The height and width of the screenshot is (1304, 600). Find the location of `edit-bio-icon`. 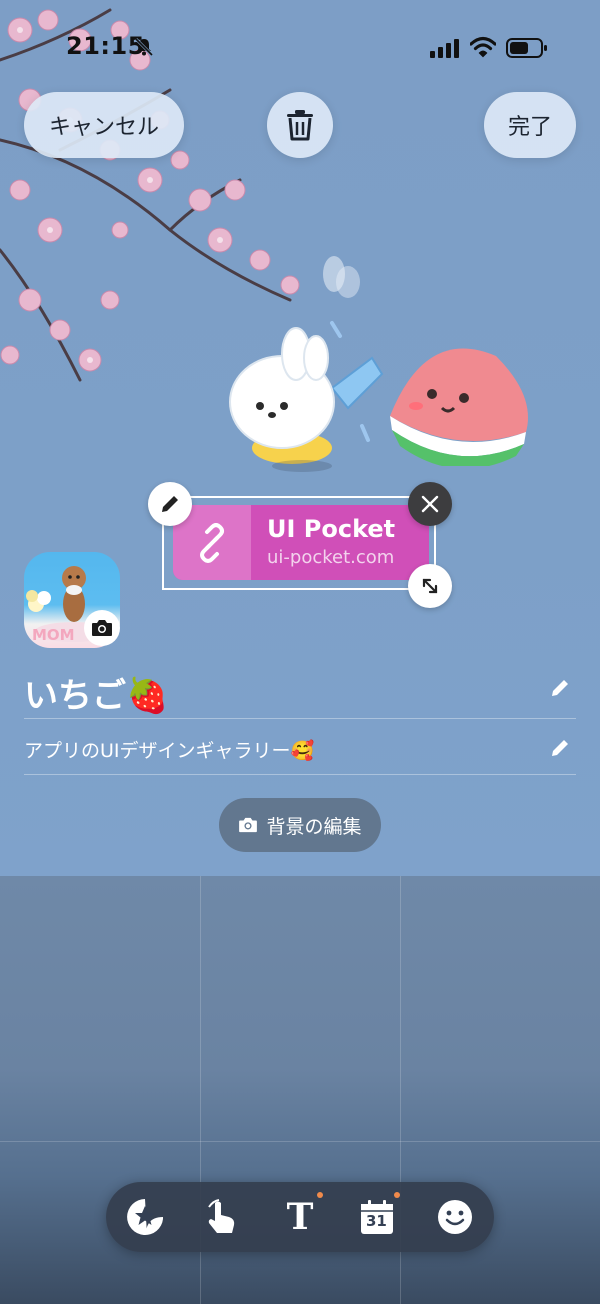

edit-bio-icon is located at coordinates (560, 748).